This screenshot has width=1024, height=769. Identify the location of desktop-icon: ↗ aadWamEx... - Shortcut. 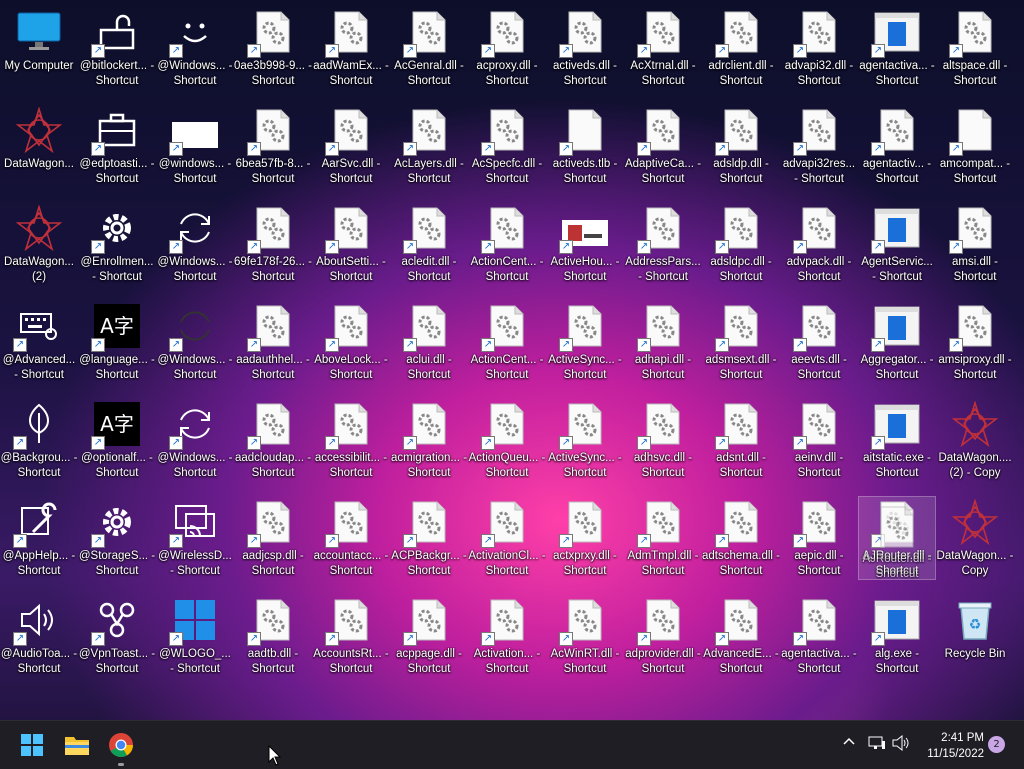
(351, 48).